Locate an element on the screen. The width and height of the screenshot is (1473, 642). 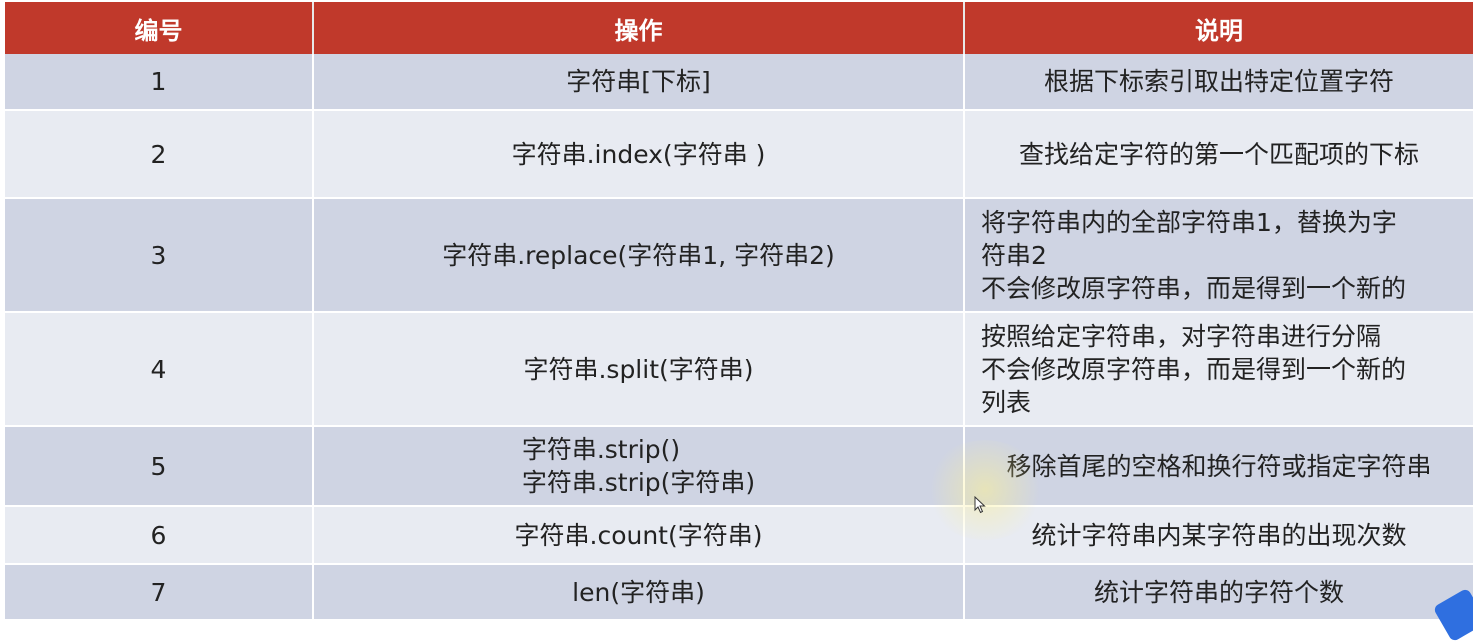
row-operation: 字符串.split(字符串) is located at coordinates (639, 369).